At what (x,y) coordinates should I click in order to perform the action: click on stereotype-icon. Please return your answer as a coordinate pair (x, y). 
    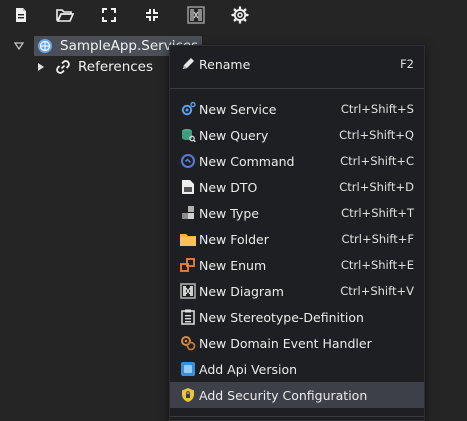
    Looking at the image, I should click on (188, 317).